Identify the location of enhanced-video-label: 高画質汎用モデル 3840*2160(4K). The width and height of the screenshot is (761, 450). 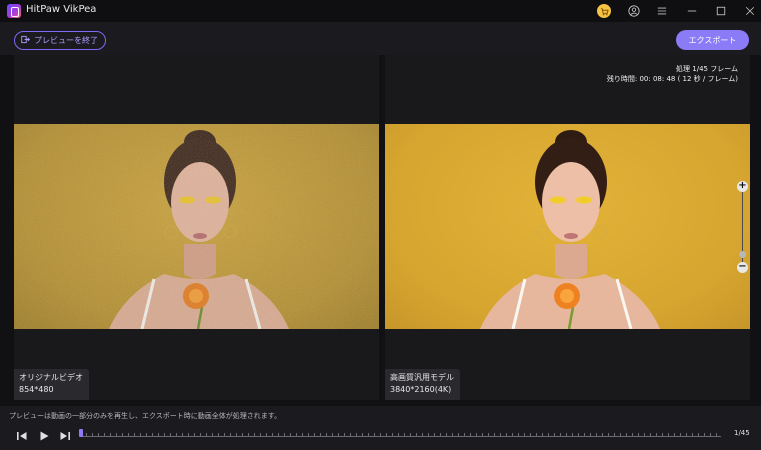
(422, 384).